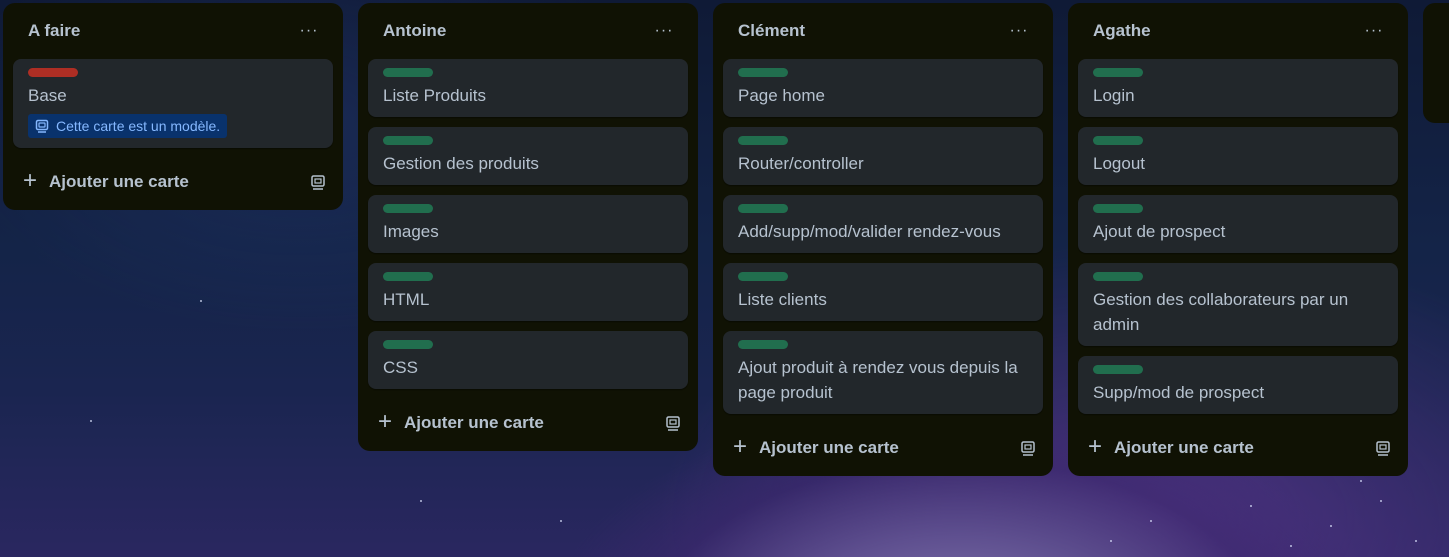 The height and width of the screenshot is (557, 1449). What do you see at coordinates (1159, 231) in the screenshot?
I see `card-title: Ajout de prospect` at bounding box center [1159, 231].